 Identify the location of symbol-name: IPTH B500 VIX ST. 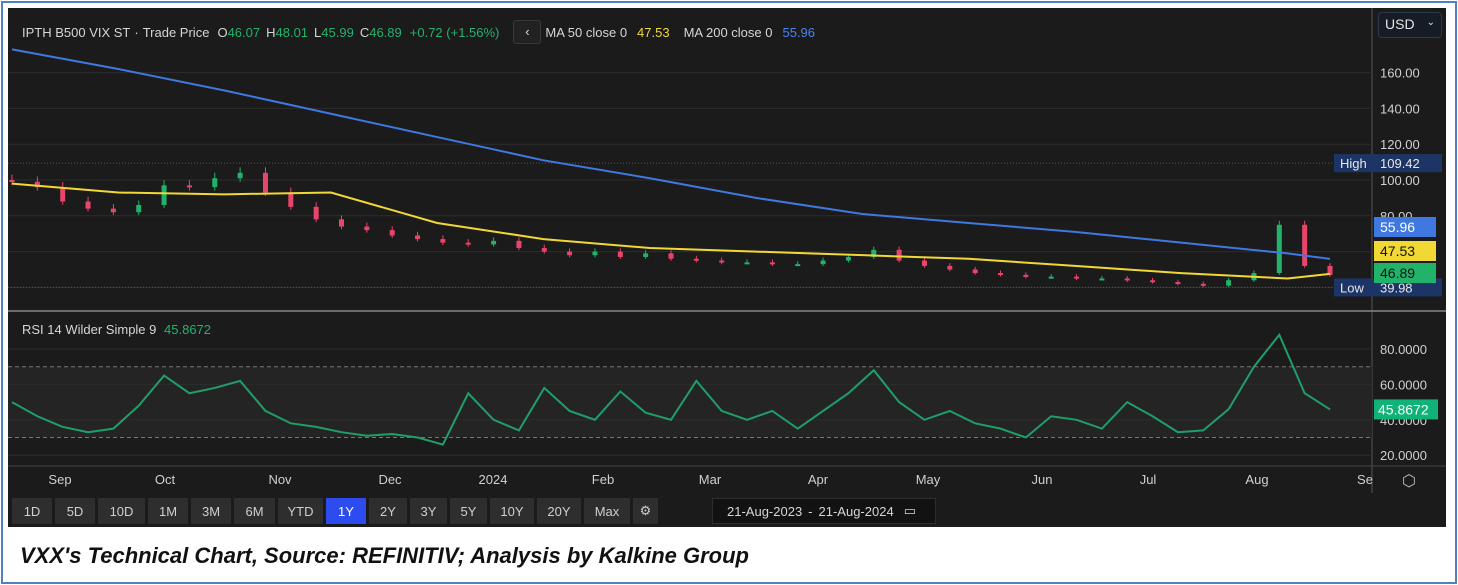
(76, 32).